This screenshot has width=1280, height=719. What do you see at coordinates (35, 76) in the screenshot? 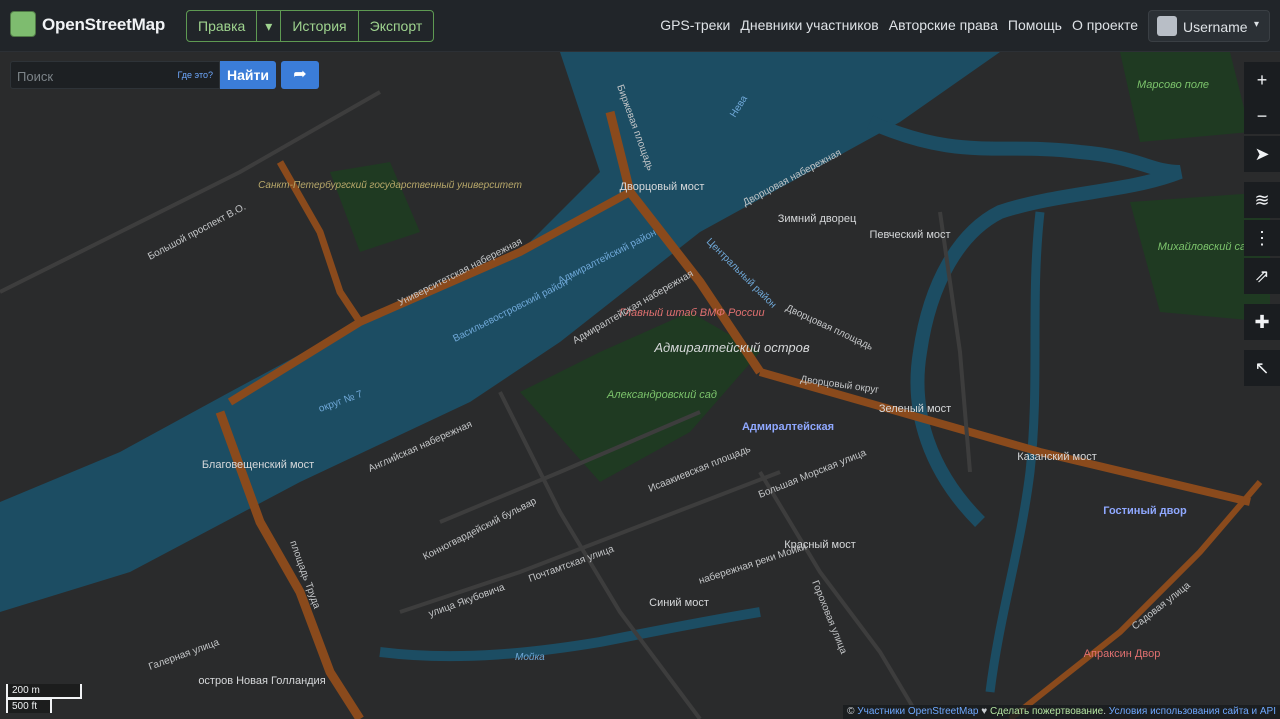
I see `search-placeholder: Поиск` at bounding box center [35, 76].